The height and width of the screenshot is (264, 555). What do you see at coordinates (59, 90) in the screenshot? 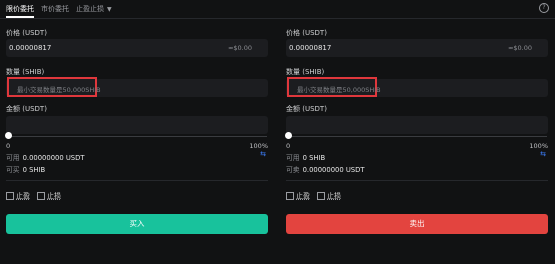
I see `buy-qty-placeholder: 最小交易数量是50,000SHIB` at bounding box center [59, 90].